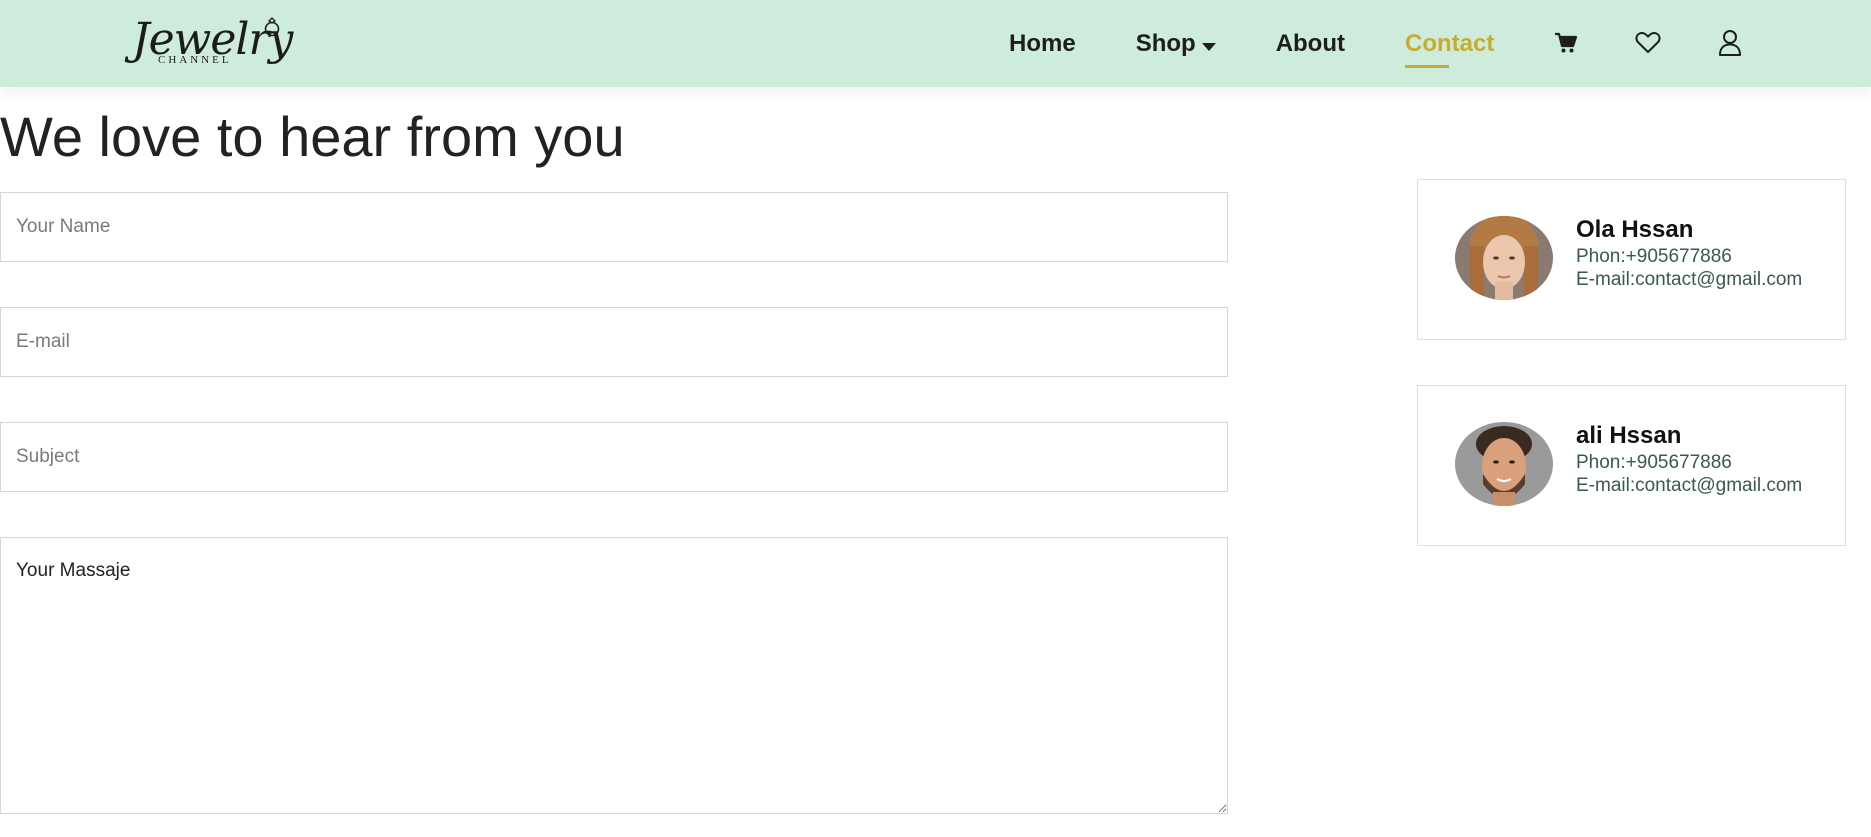  What do you see at coordinates (211, 44) in the screenshot?
I see `brand-logo: Jewelry CHANNEL` at bounding box center [211, 44].